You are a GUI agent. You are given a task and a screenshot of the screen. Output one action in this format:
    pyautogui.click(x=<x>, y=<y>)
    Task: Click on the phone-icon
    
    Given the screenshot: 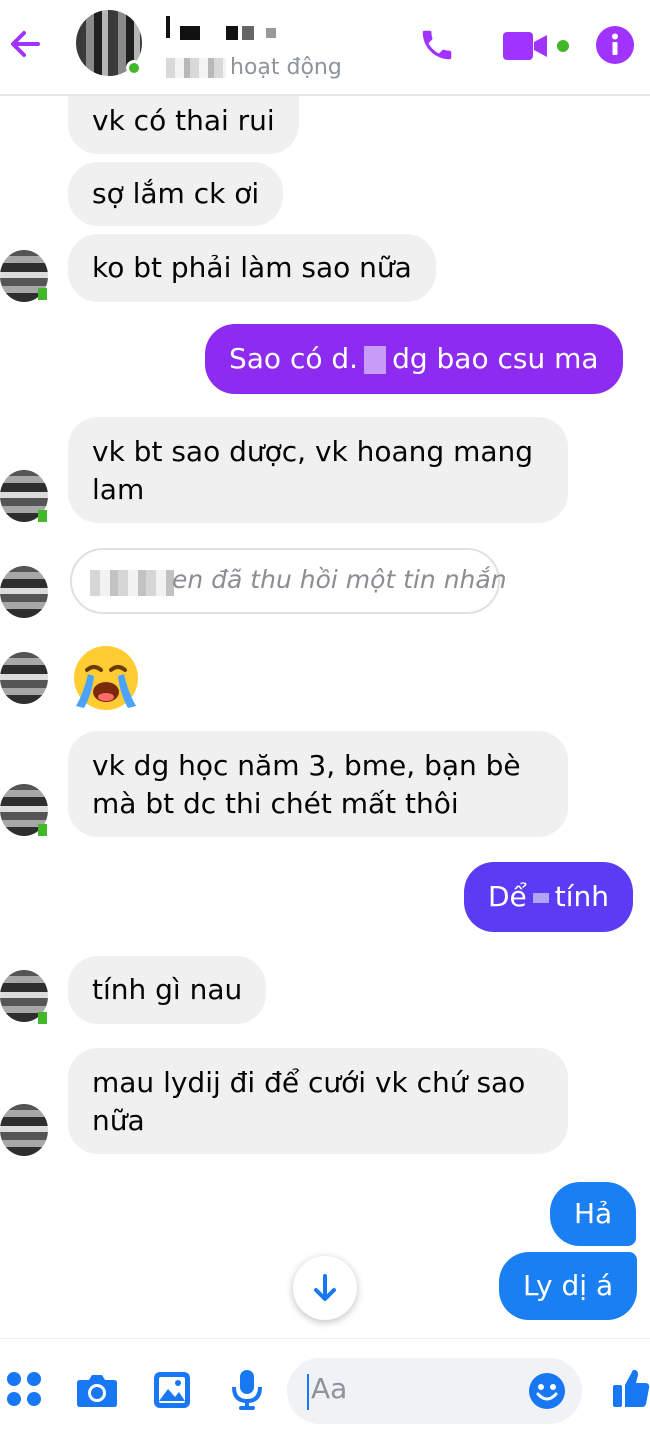 What is the action you would take?
    pyautogui.click(x=437, y=47)
    